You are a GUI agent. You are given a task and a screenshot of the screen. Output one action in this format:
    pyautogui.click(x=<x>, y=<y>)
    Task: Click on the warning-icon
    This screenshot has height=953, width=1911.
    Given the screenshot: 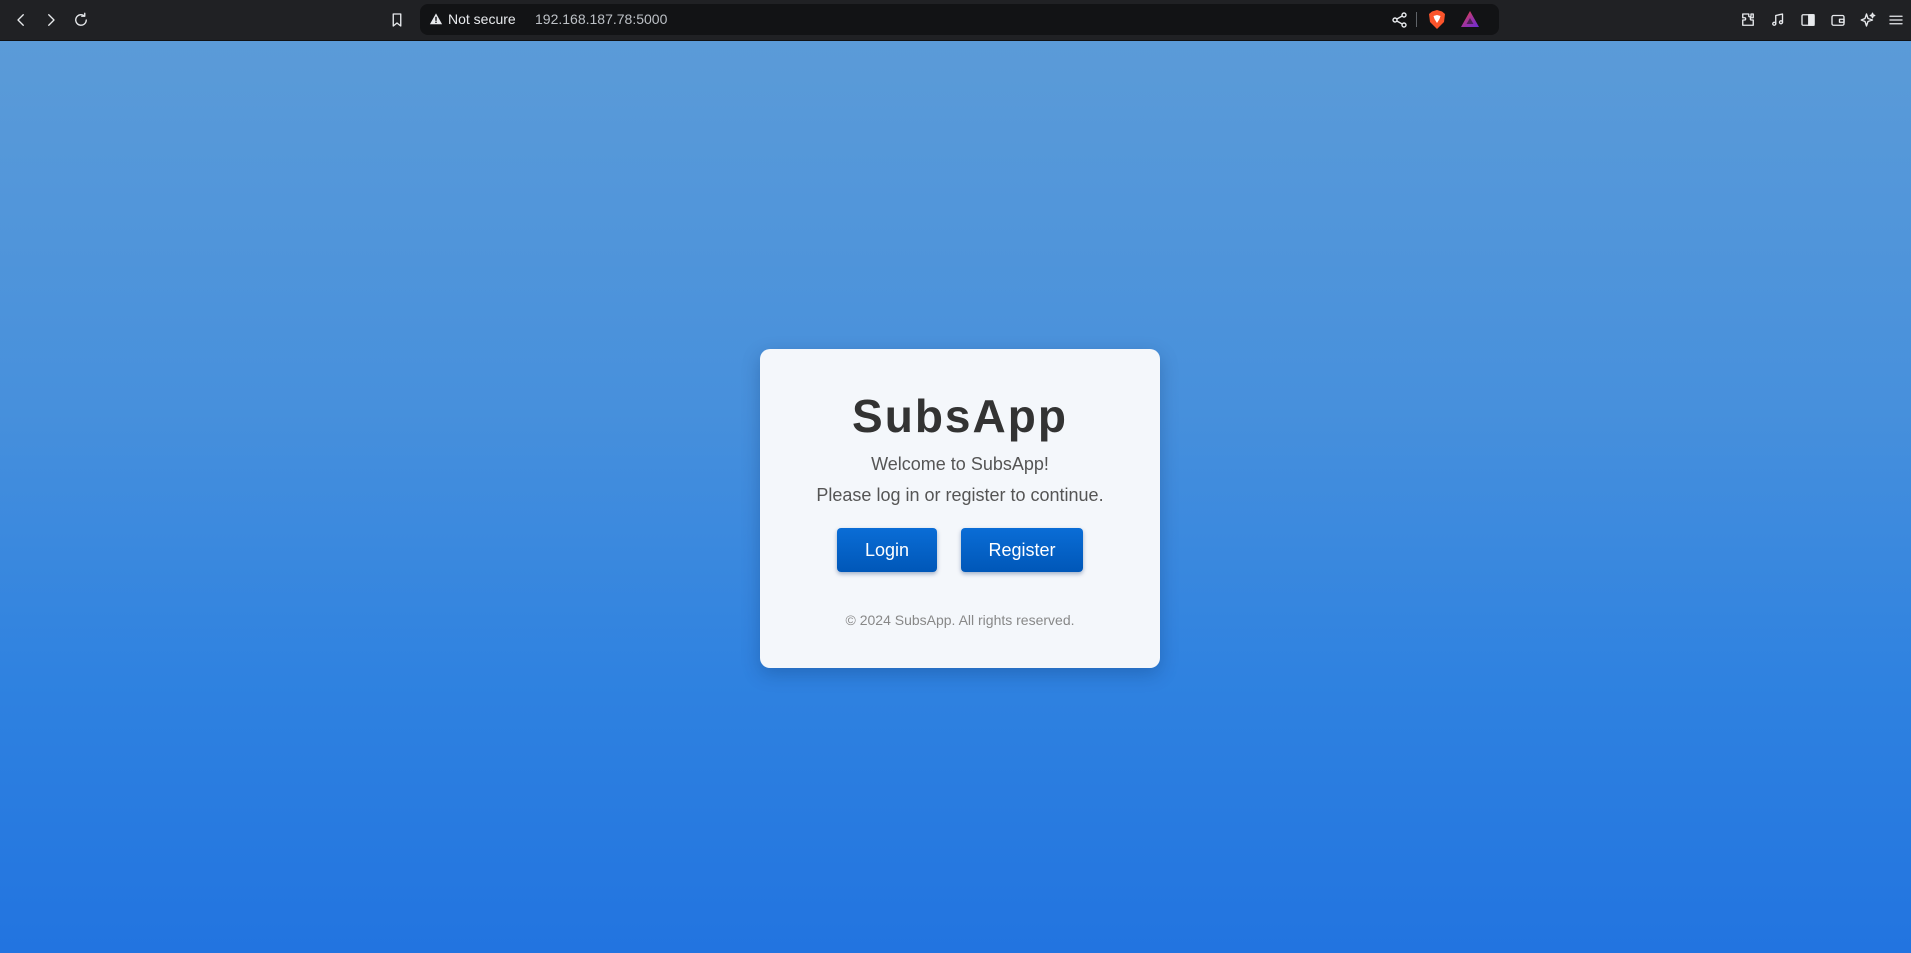 What is the action you would take?
    pyautogui.click(x=436, y=19)
    